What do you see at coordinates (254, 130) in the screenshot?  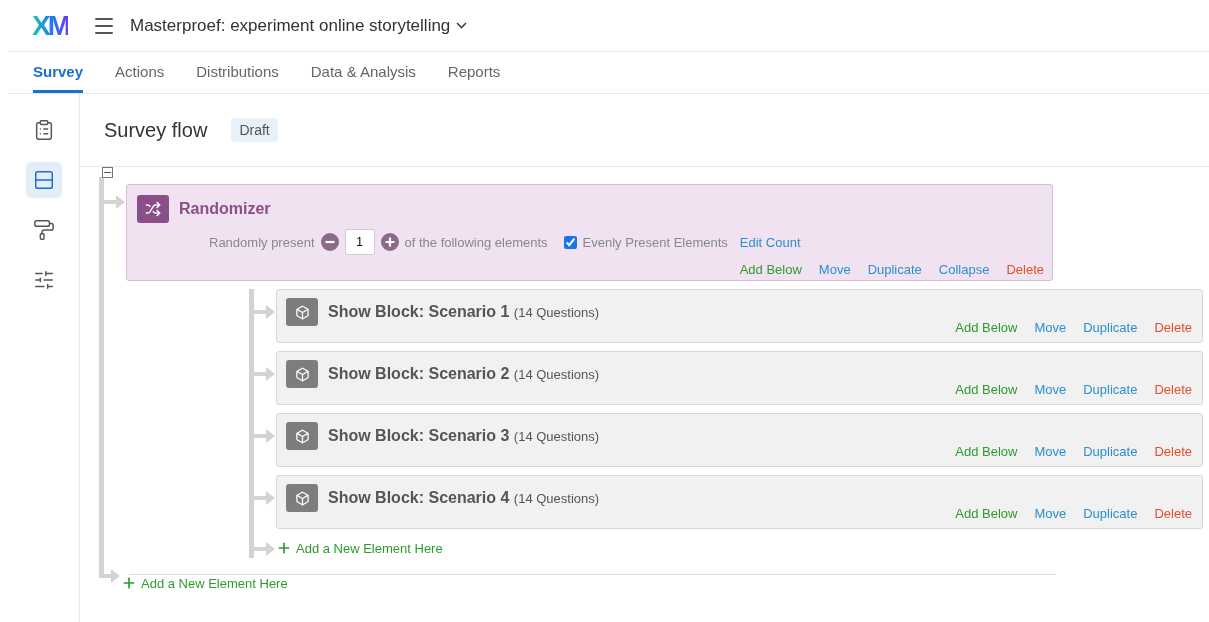 I see `status-badge: Draft` at bounding box center [254, 130].